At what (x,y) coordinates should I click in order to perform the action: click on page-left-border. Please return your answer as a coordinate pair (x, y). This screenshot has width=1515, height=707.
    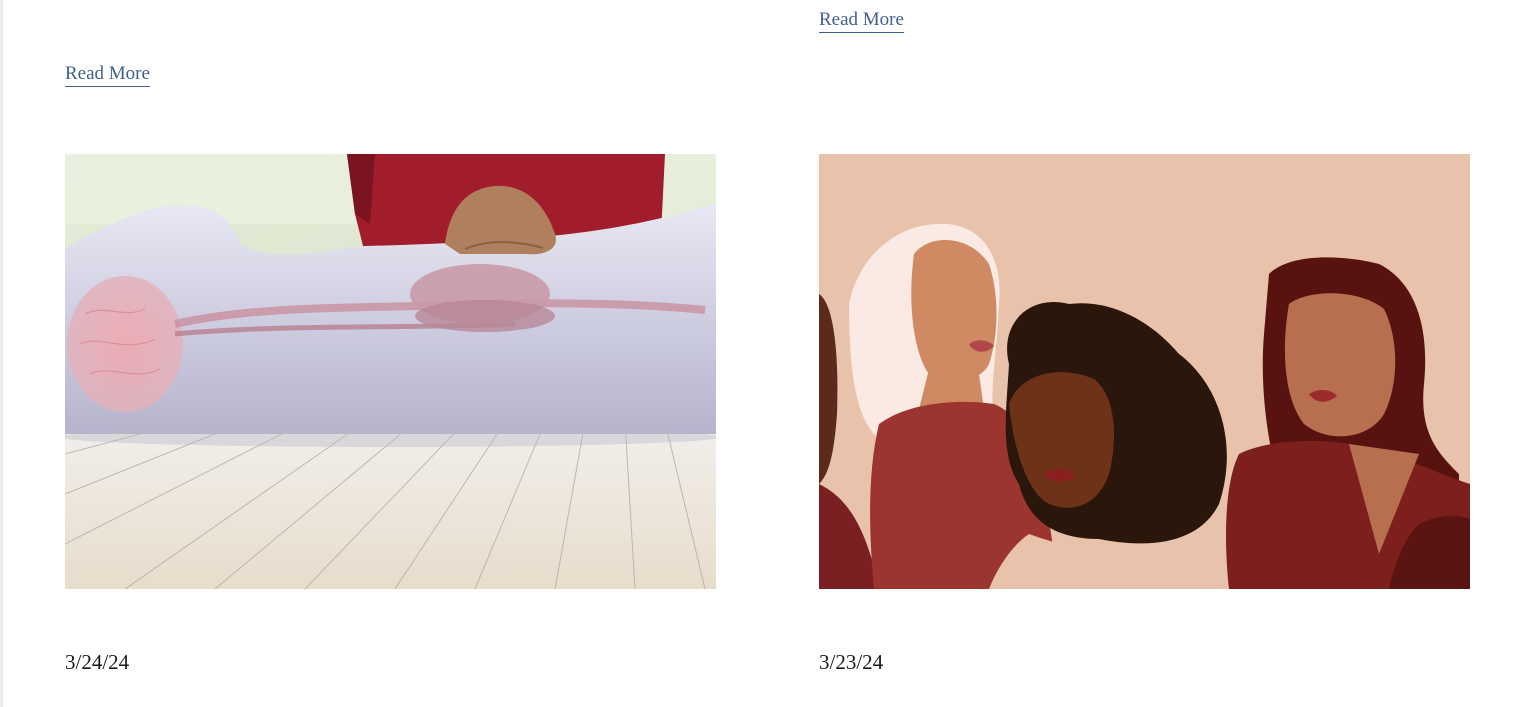
    Looking at the image, I should click on (1, 353).